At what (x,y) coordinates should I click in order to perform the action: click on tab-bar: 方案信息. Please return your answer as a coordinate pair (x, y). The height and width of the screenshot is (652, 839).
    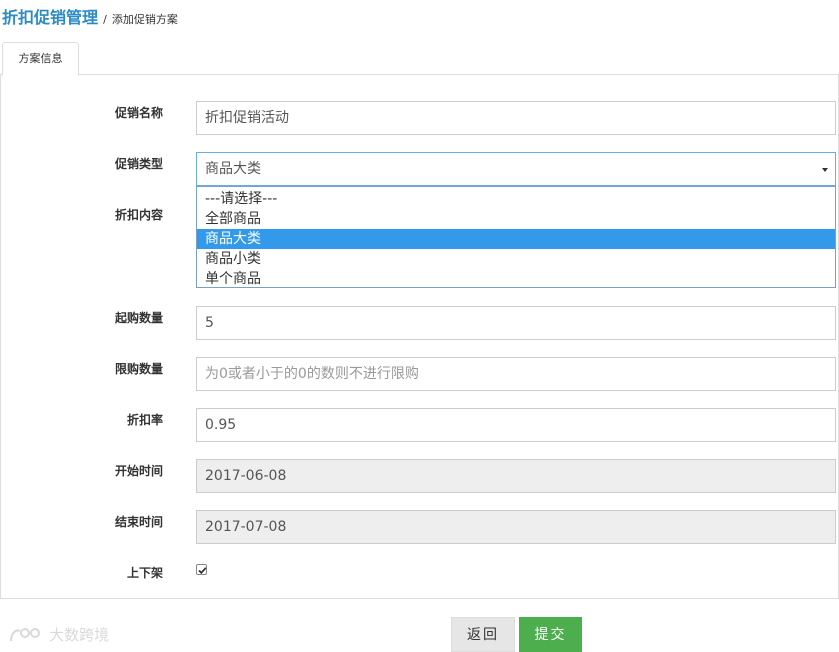
    Looking at the image, I should click on (419, 59).